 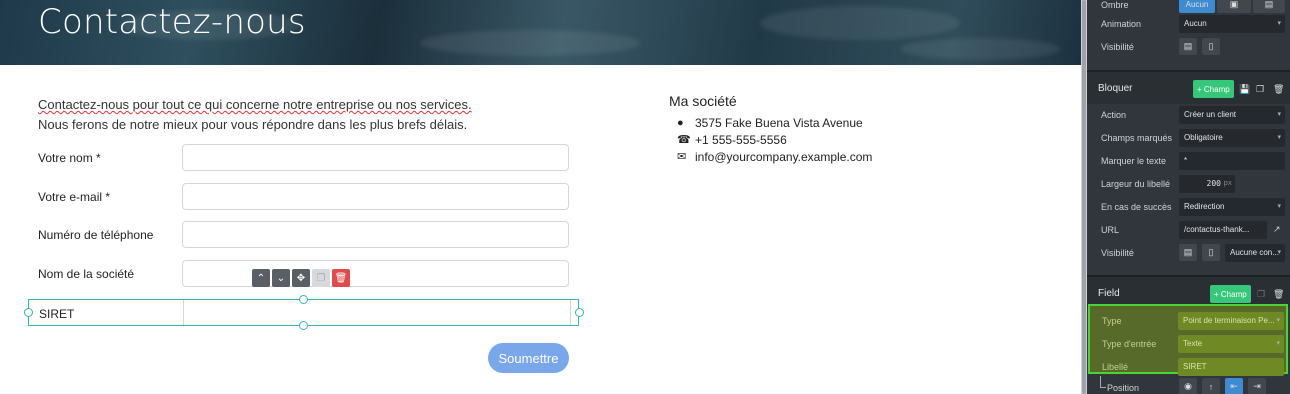 What do you see at coordinates (1232, 138) in the screenshot?
I see `marked-fields-select: Obligatoire ▾` at bounding box center [1232, 138].